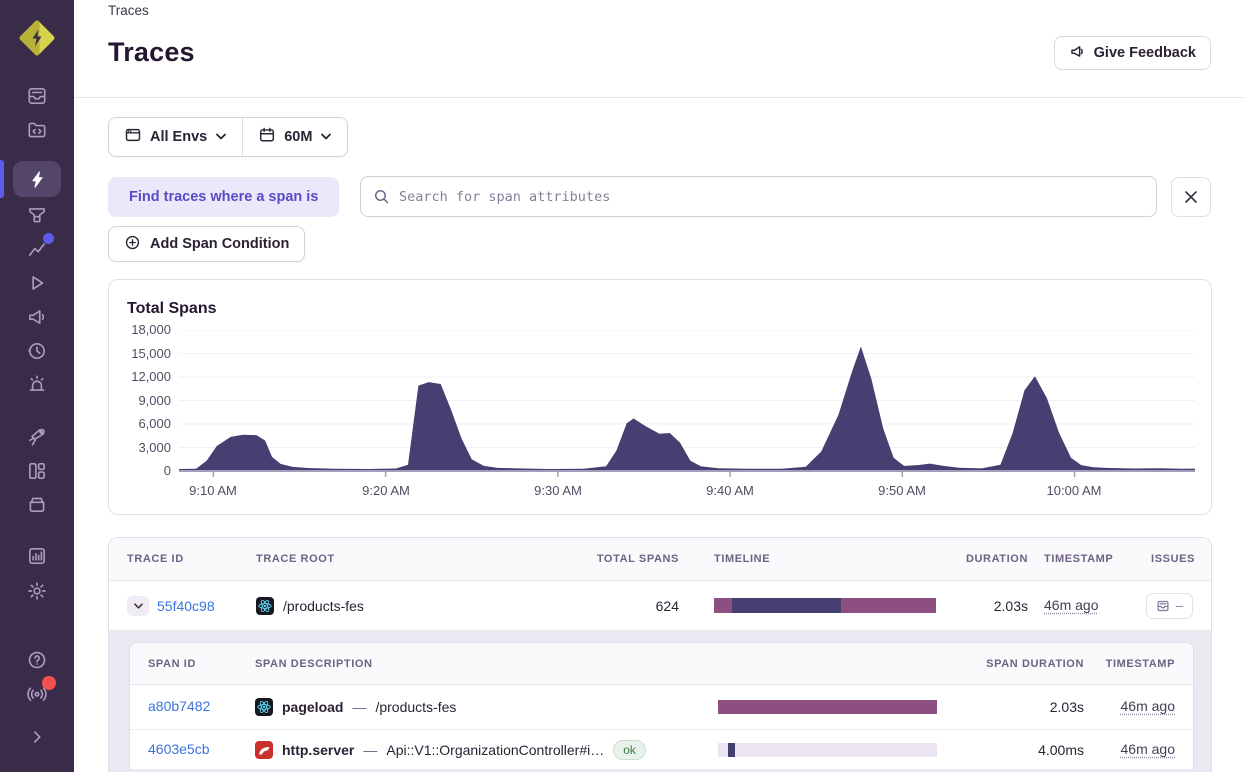 The height and width of the screenshot is (772, 1244). I want to click on whats-new-icon, so click(37, 692).